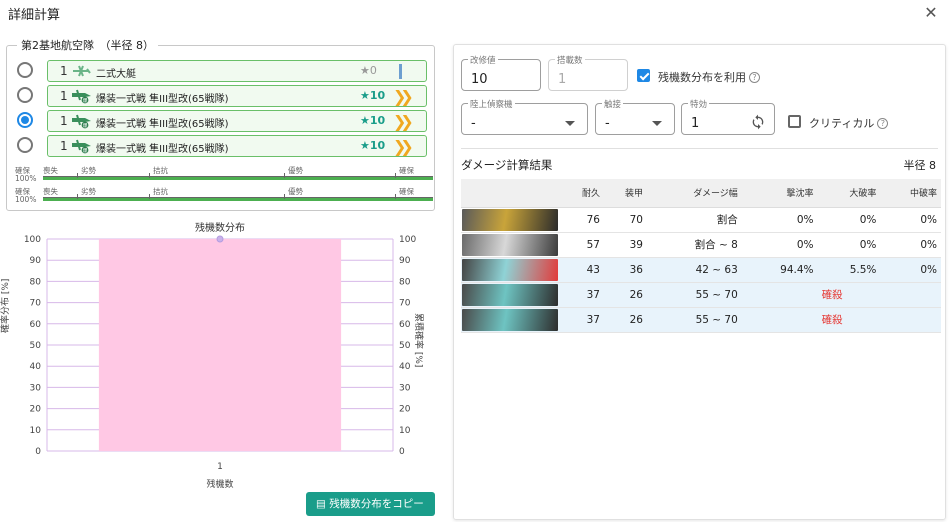  I want to click on damage-range-cell: 55 ~ 70, so click(694, 295).